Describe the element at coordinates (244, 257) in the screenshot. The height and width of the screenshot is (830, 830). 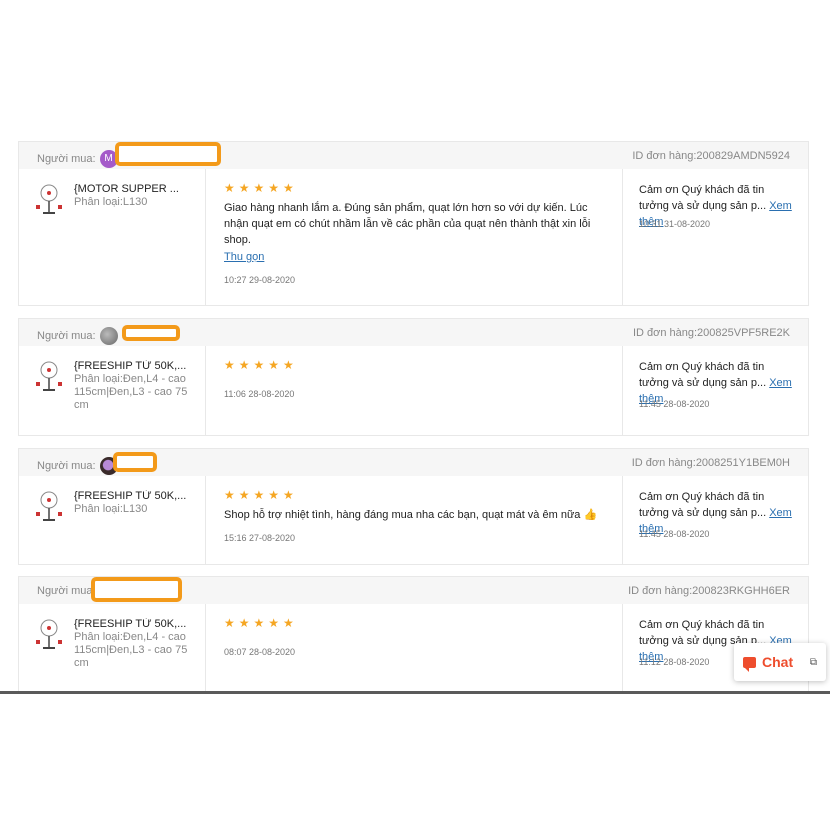
I see `collapse-link: Thu gọn` at that location.